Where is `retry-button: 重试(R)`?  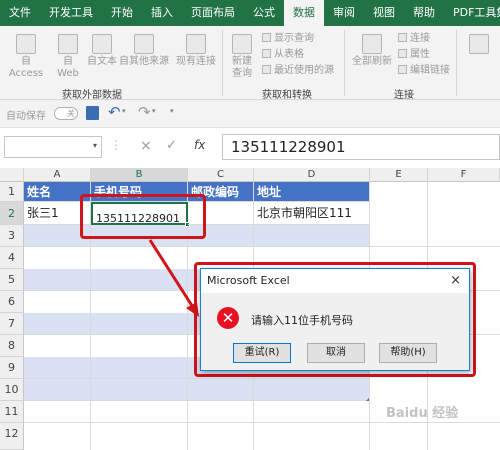
retry-button: 重试(R) is located at coordinates (262, 353).